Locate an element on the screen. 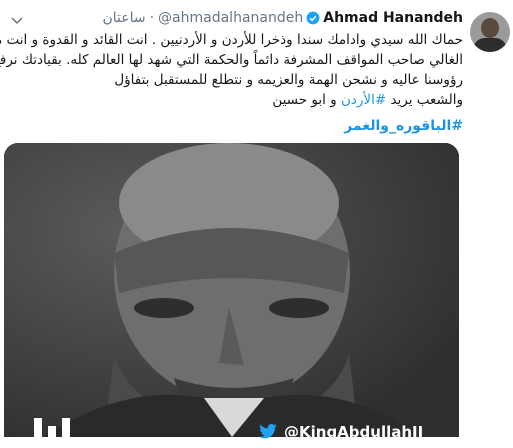  chevron-down-icon is located at coordinates (17, 21).